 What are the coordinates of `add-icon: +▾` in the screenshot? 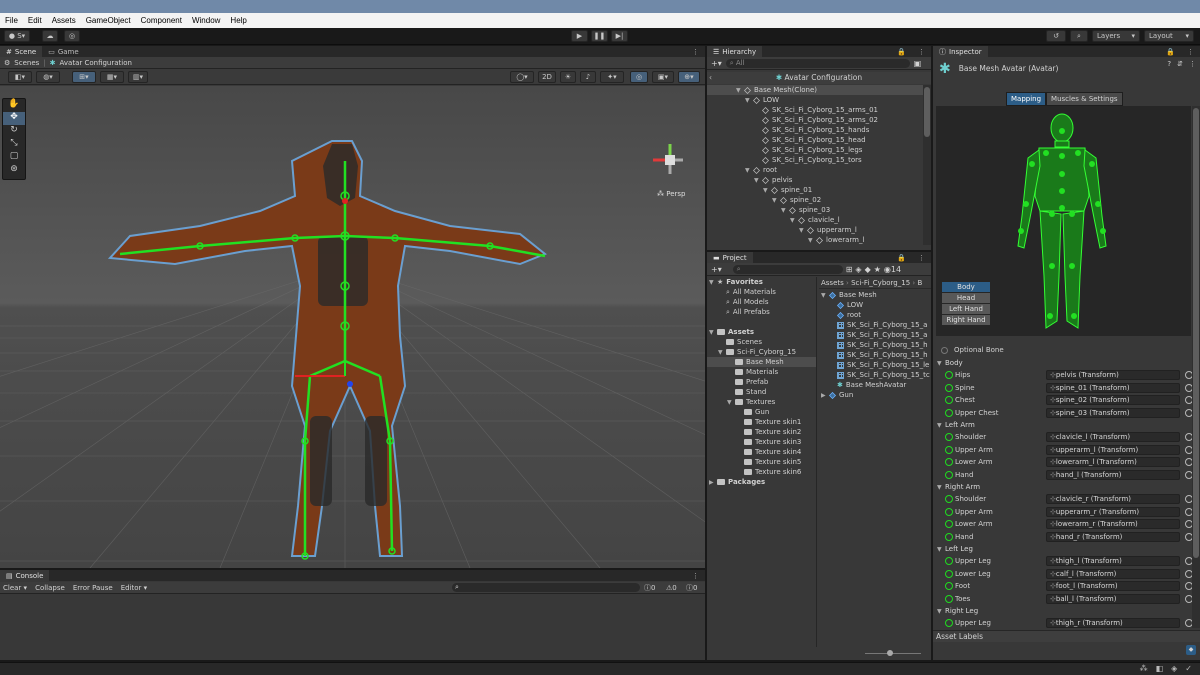 It's located at (716, 63).